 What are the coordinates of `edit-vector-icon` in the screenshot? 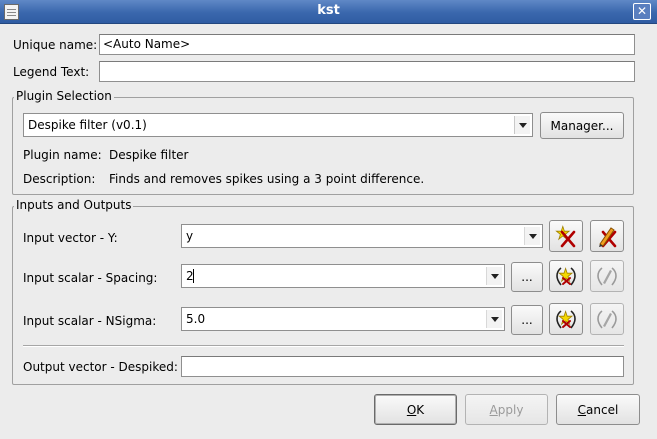 It's located at (608, 237).